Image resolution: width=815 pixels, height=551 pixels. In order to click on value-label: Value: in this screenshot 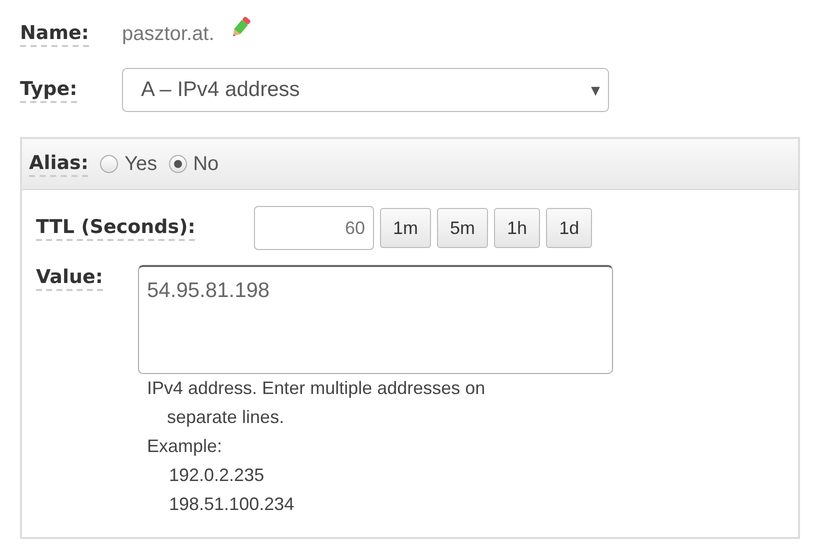, I will do `click(70, 278)`.